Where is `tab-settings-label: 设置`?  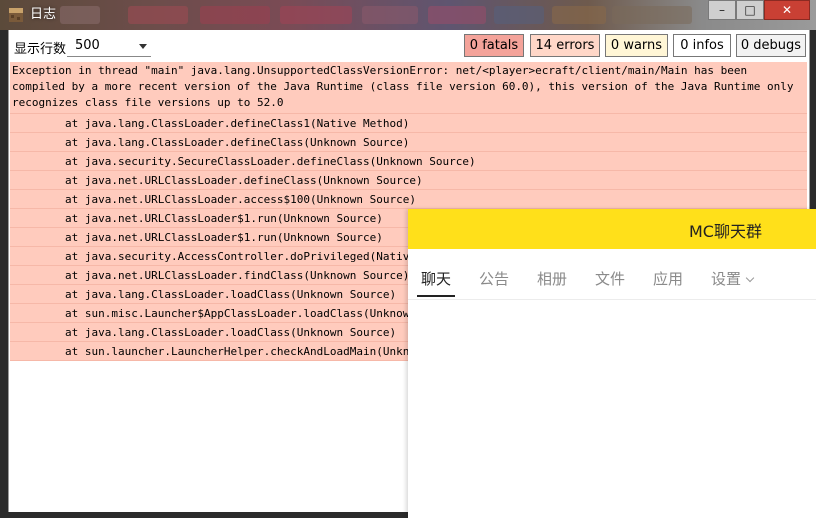
tab-settings-label: 设置 is located at coordinates (726, 279).